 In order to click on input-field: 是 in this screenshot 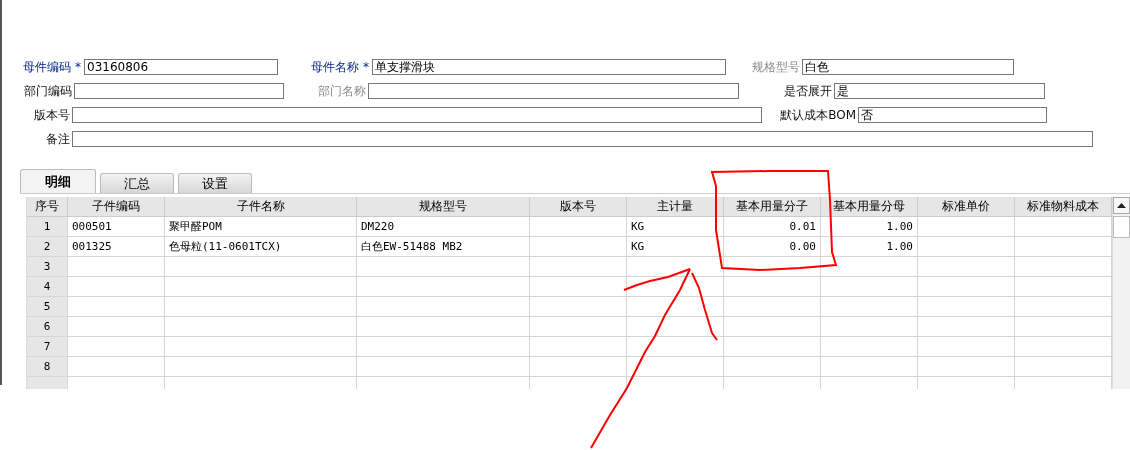, I will do `click(939, 91)`.